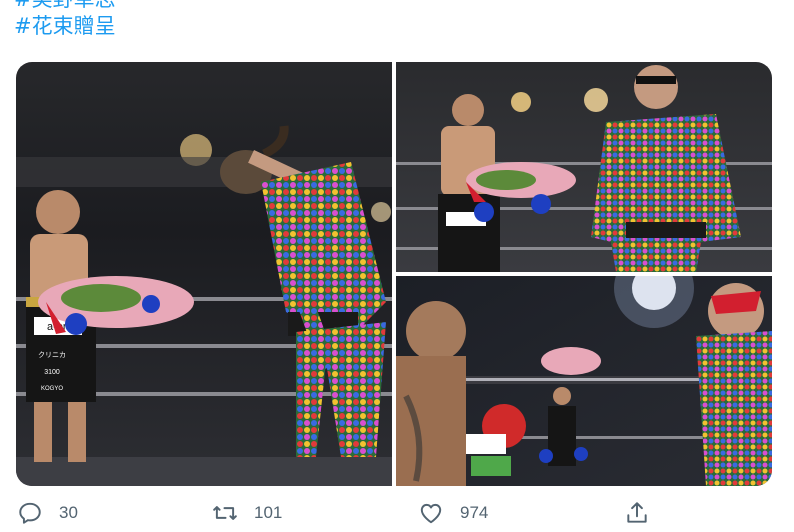 The height and width of the screenshot is (532, 794). Describe the element at coordinates (225, 513) in the screenshot. I see `retweet-icon` at that location.